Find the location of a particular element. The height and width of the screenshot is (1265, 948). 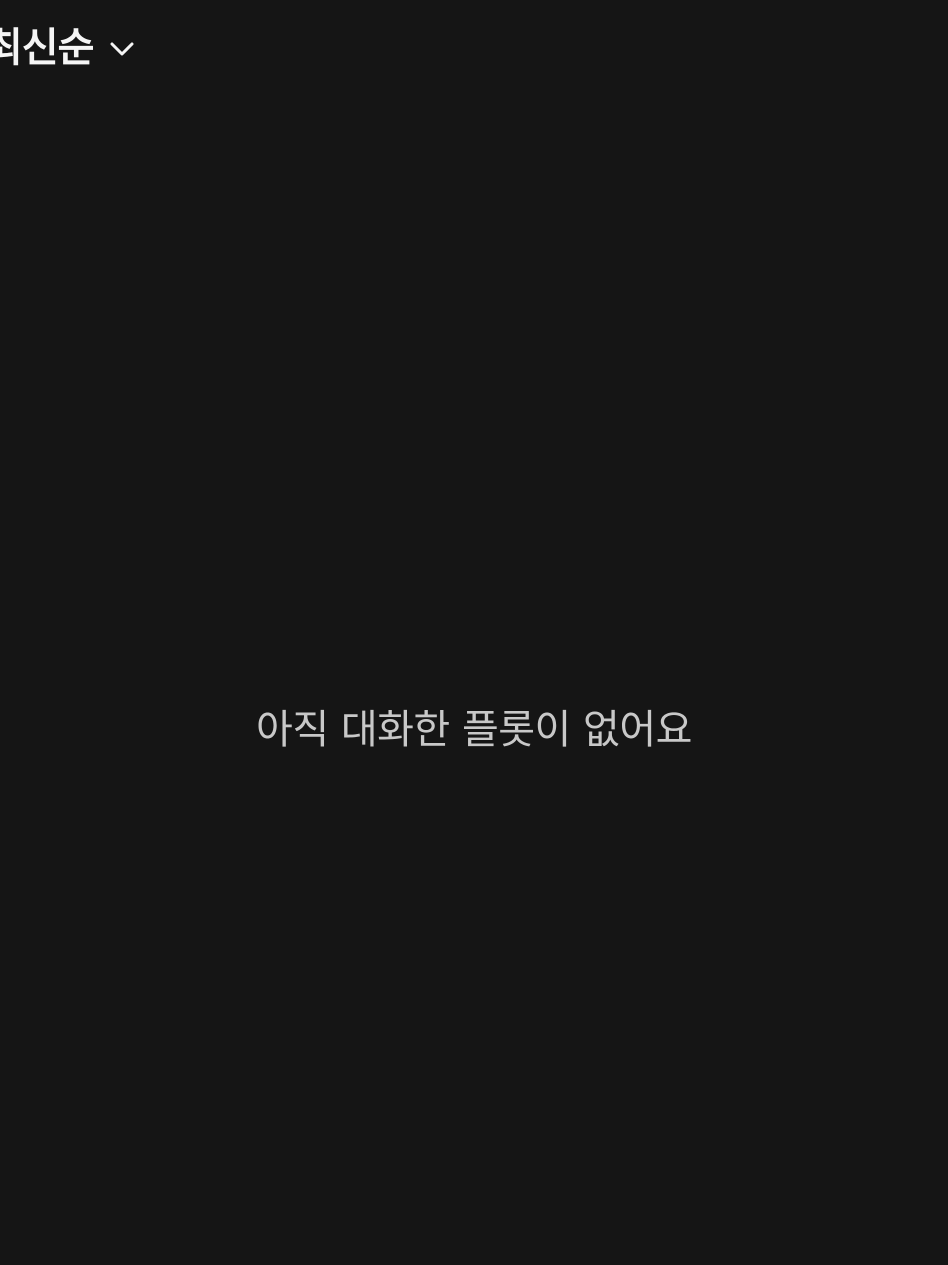

empty-state-message: 아직 대화한 플롯이 없어요 is located at coordinates (474, 730).